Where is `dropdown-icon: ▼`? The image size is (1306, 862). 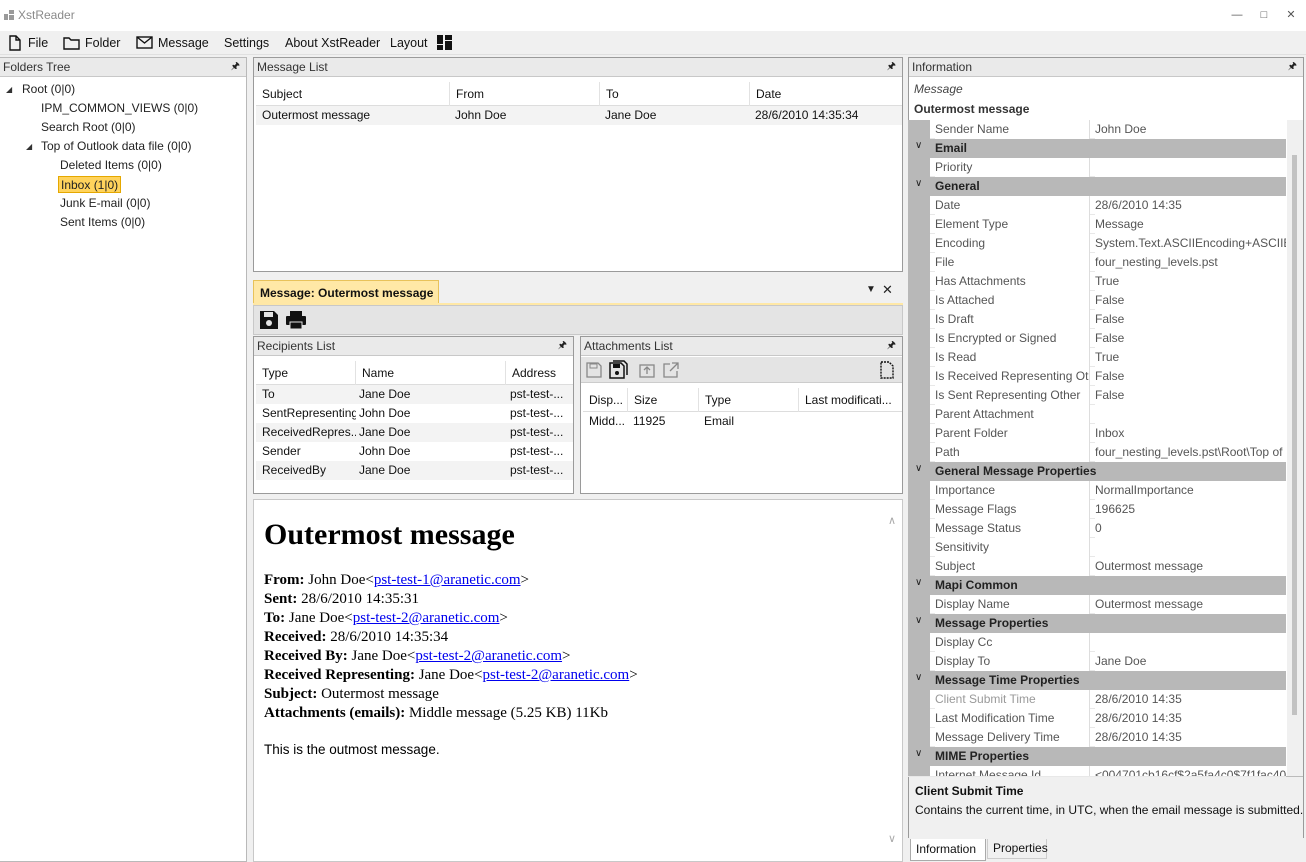 dropdown-icon: ▼ is located at coordinates (871, 289).